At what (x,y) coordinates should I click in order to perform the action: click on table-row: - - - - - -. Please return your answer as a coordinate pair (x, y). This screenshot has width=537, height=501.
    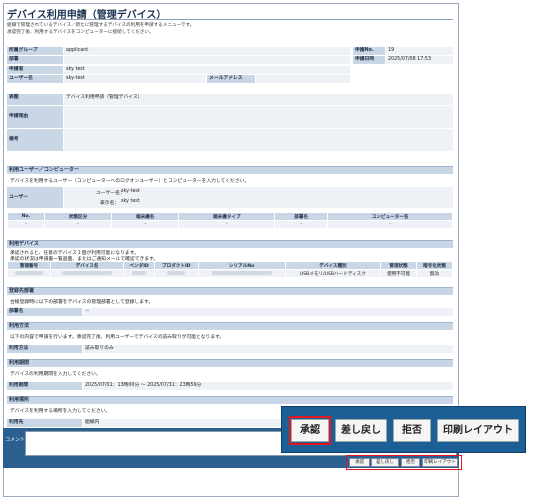
    Looking at the image, I should click on (230, 224).